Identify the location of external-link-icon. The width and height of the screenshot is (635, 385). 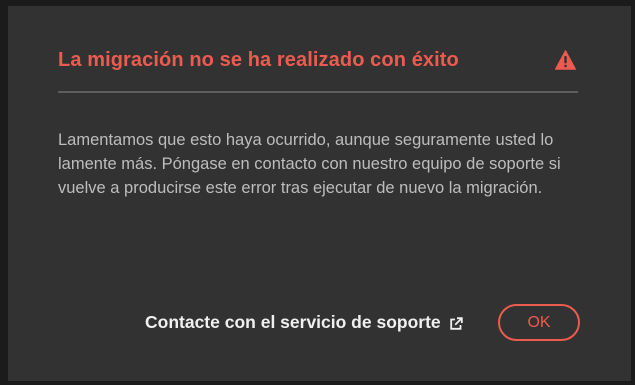
(456, 323).